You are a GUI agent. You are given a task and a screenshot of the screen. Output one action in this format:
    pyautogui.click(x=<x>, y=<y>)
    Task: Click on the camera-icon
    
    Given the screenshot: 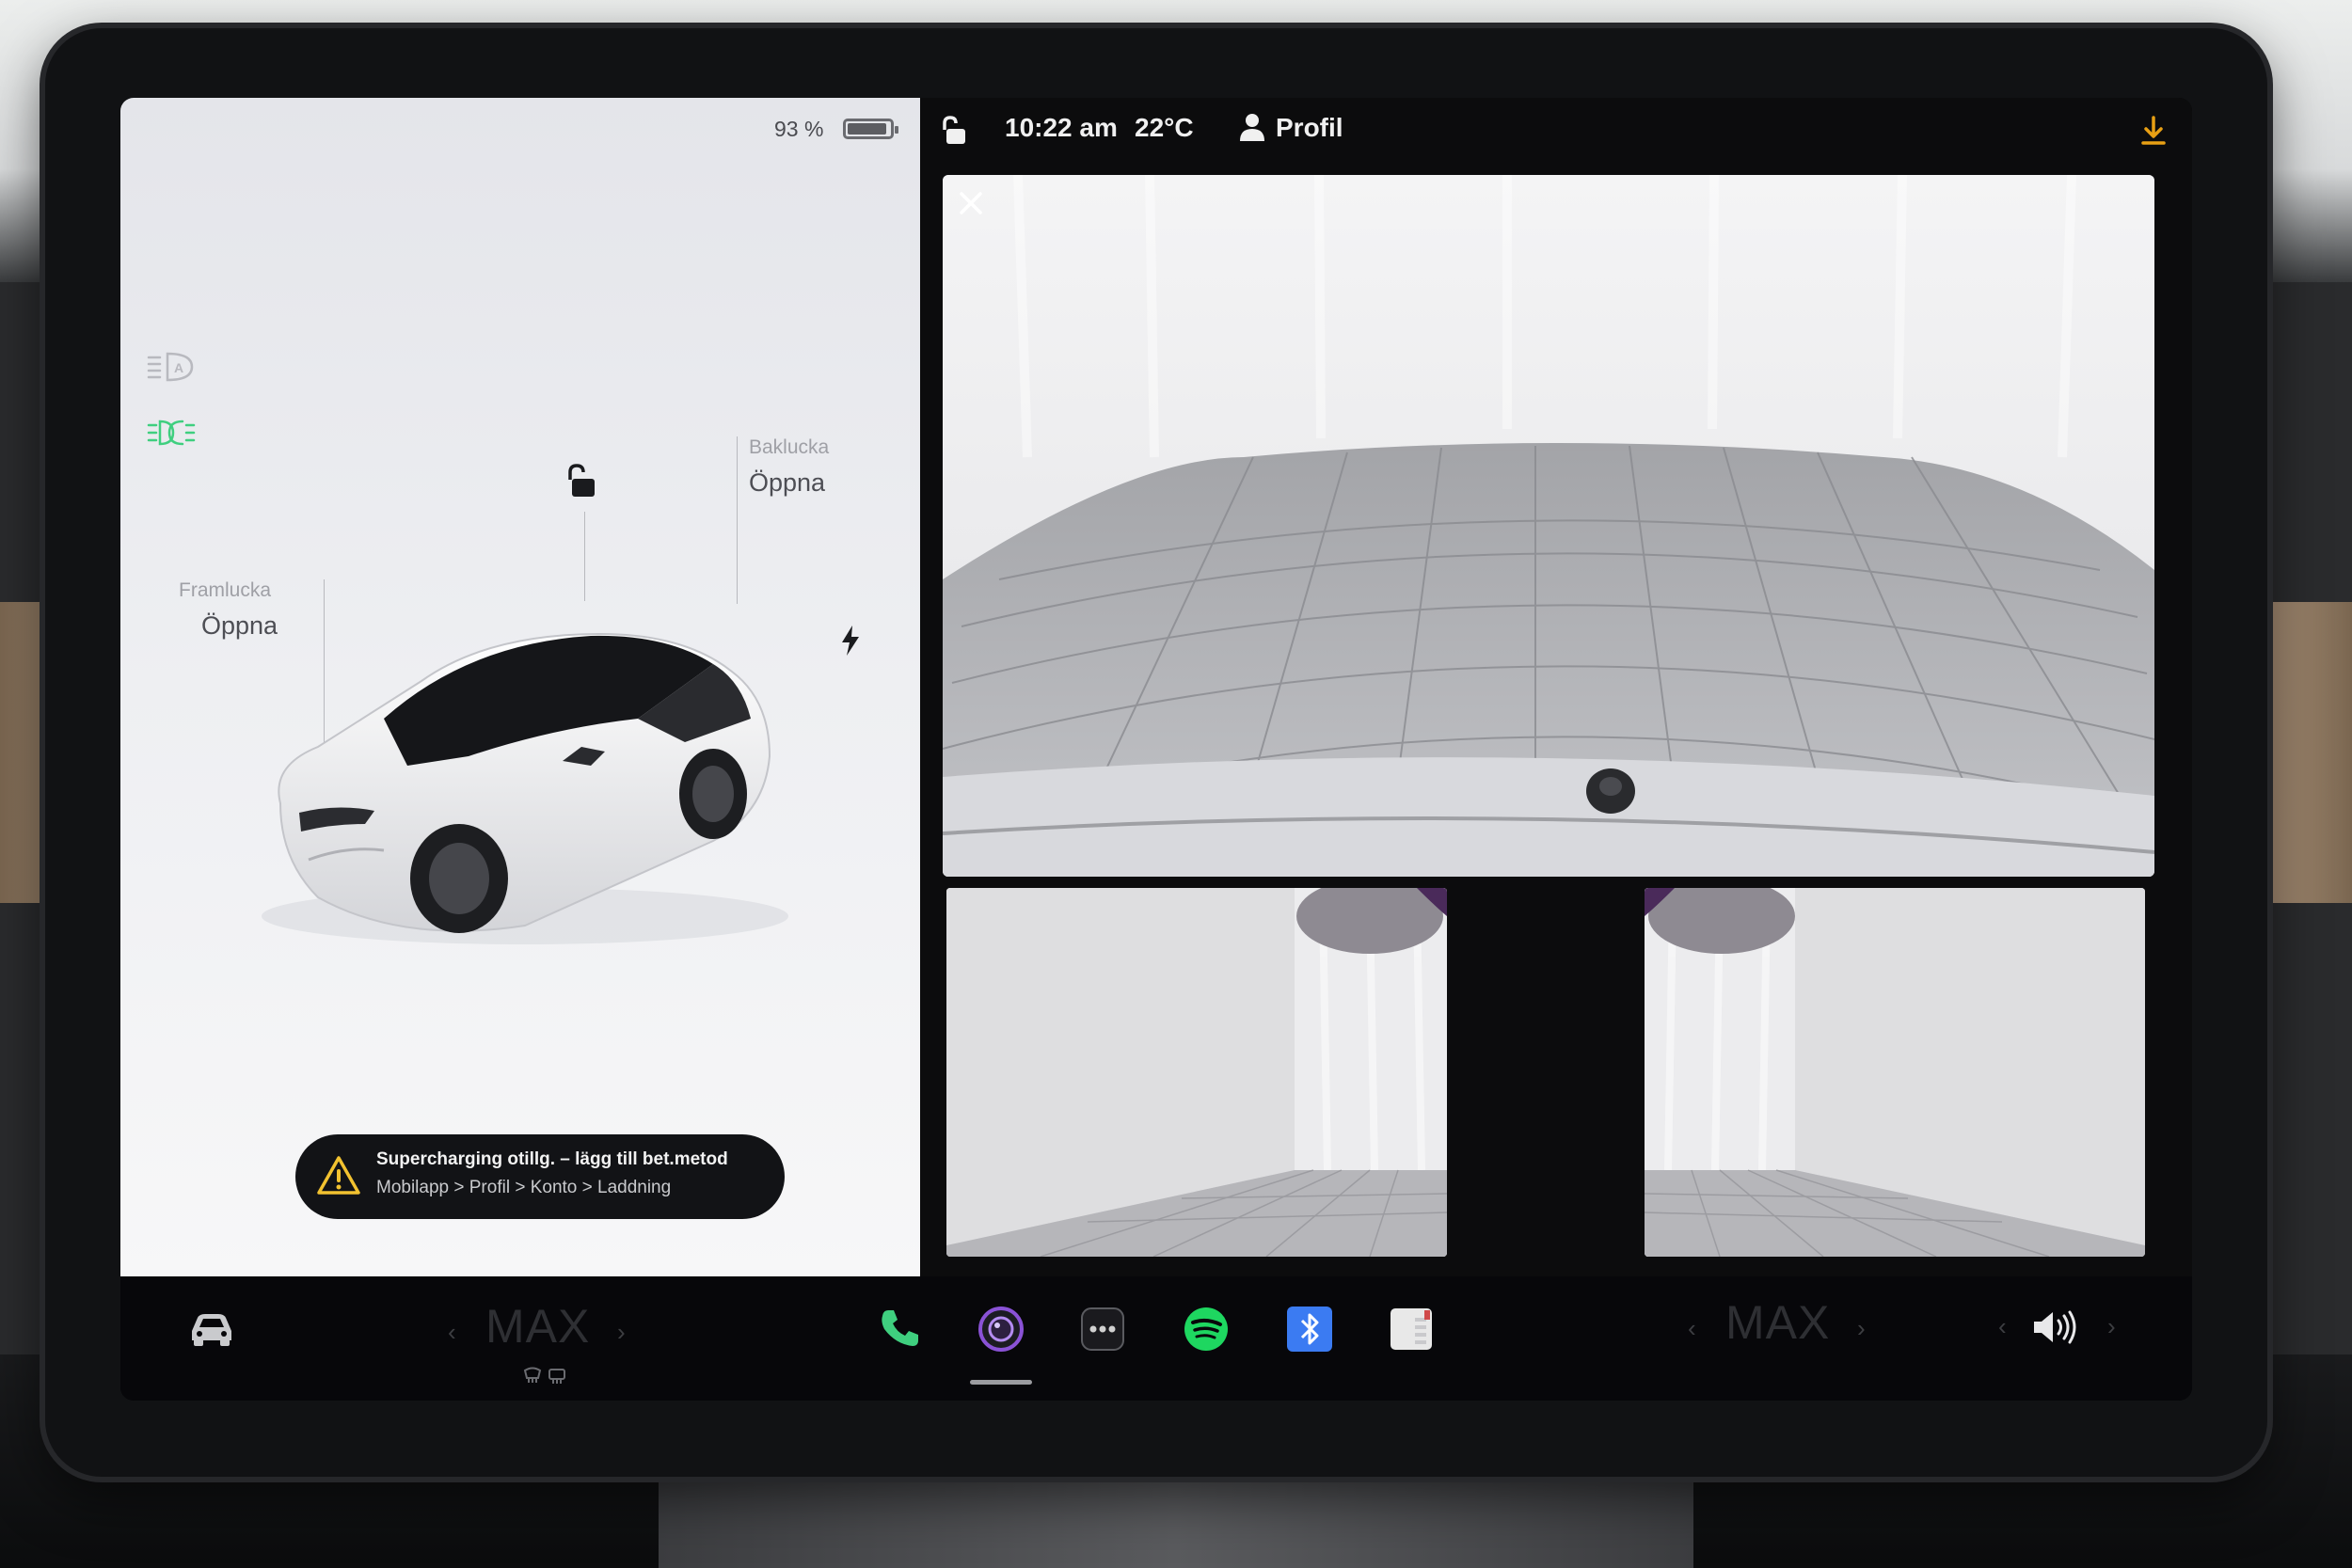 What is the action you would take?
    pyautogui.click(x=1001, y=1329)
    